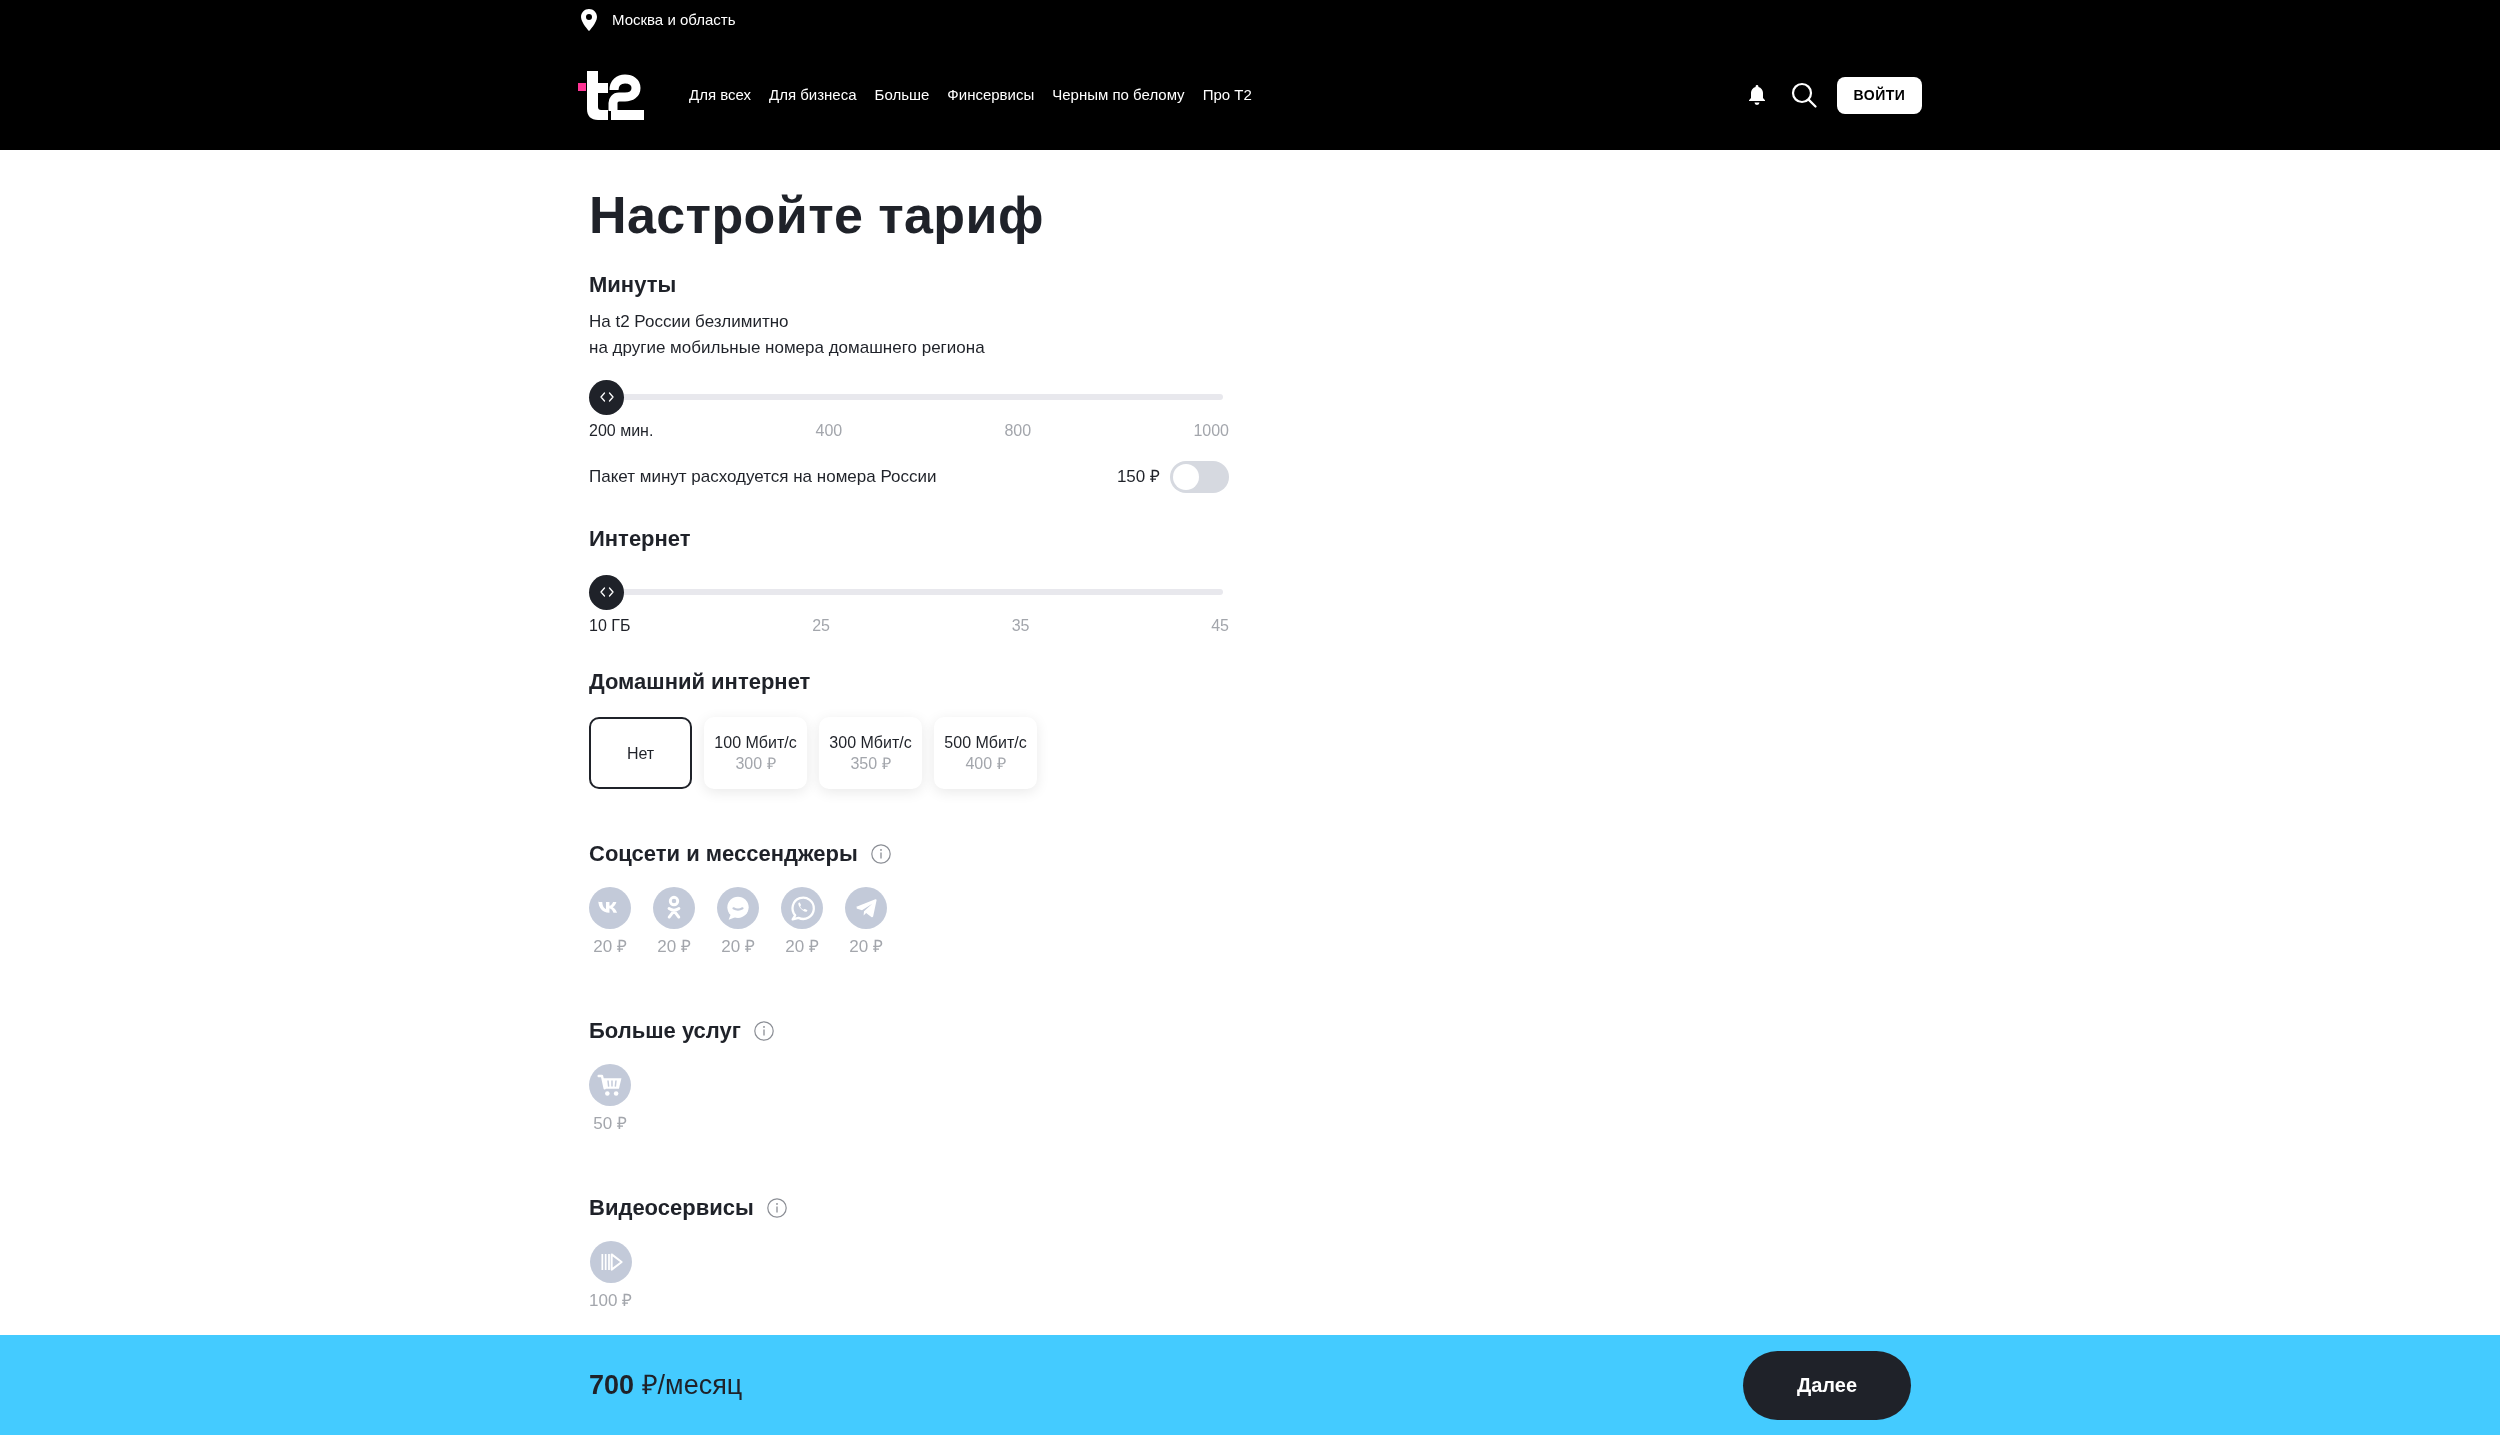  I want to click on section-heading: Больше услуг, so click(665, 1031).